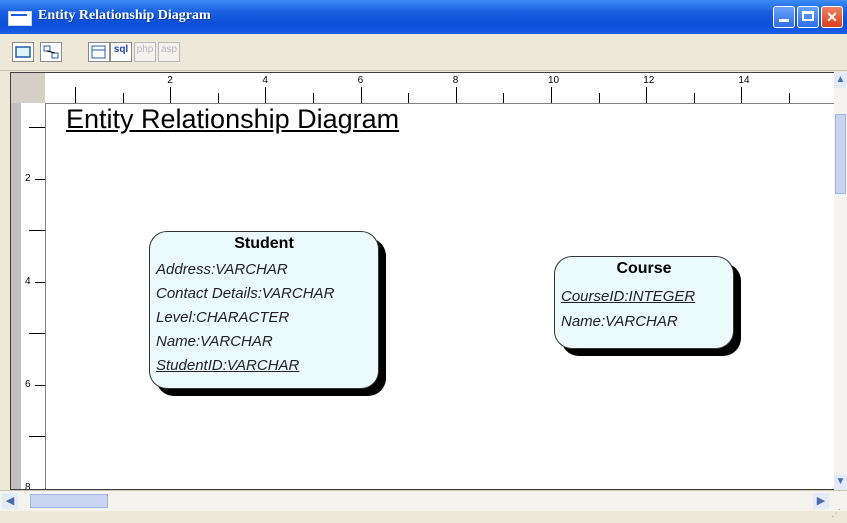  Describe the element at coordinates (124, 15) in the screenshot. I see `window-title: Entity Relationship Diagram` at that location.